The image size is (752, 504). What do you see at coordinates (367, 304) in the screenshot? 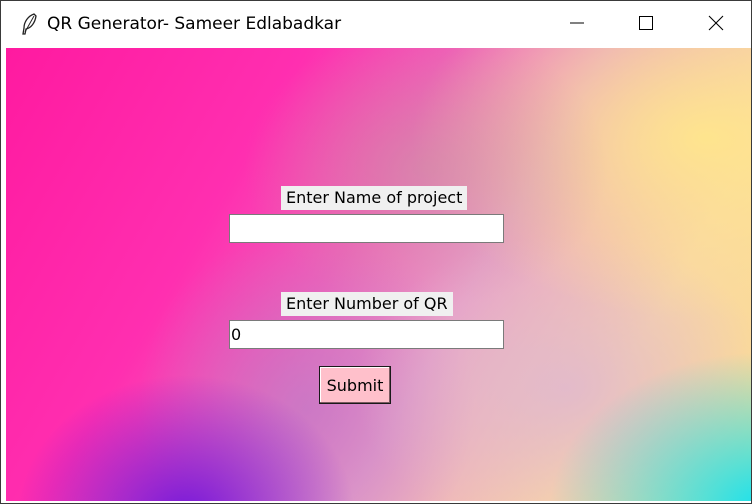
I see `qr-count-label: Enter Number of QR` at bounding box center [367, 304].